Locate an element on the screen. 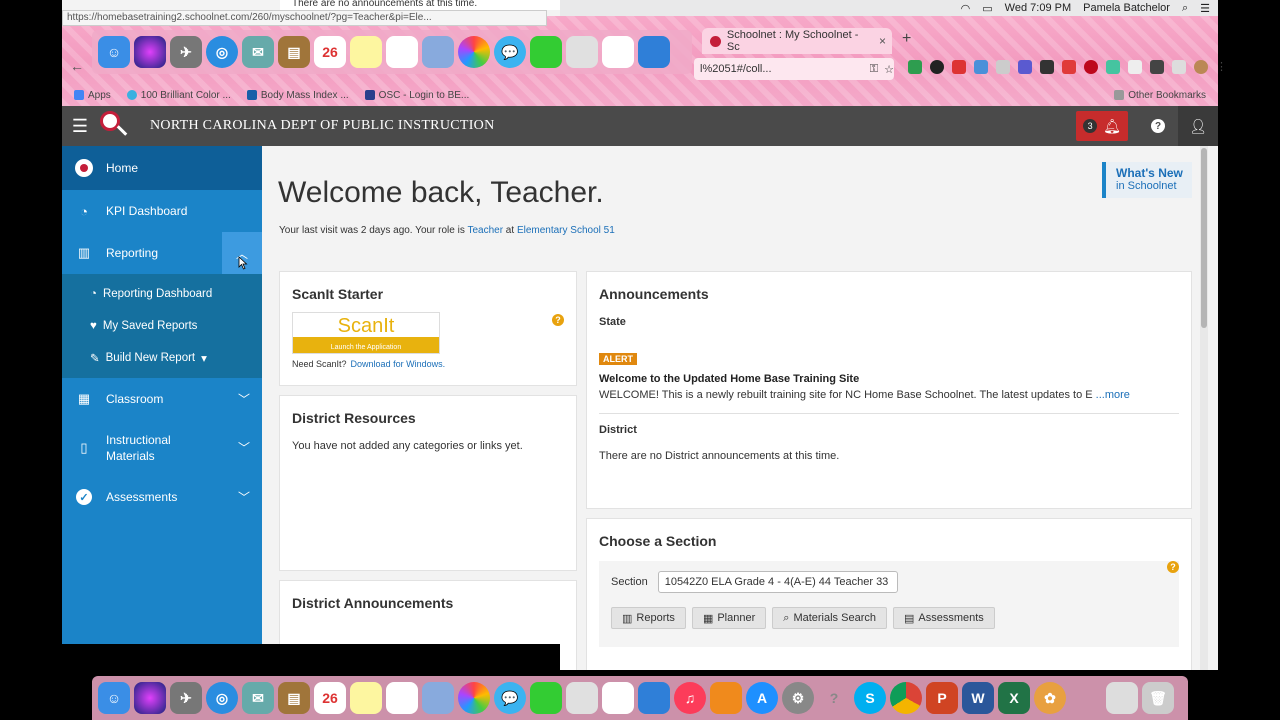 Image resolution: width=1280 pixels, height=720 pixels. sidebar-item-home: Home is located at coordinates (162, 168).